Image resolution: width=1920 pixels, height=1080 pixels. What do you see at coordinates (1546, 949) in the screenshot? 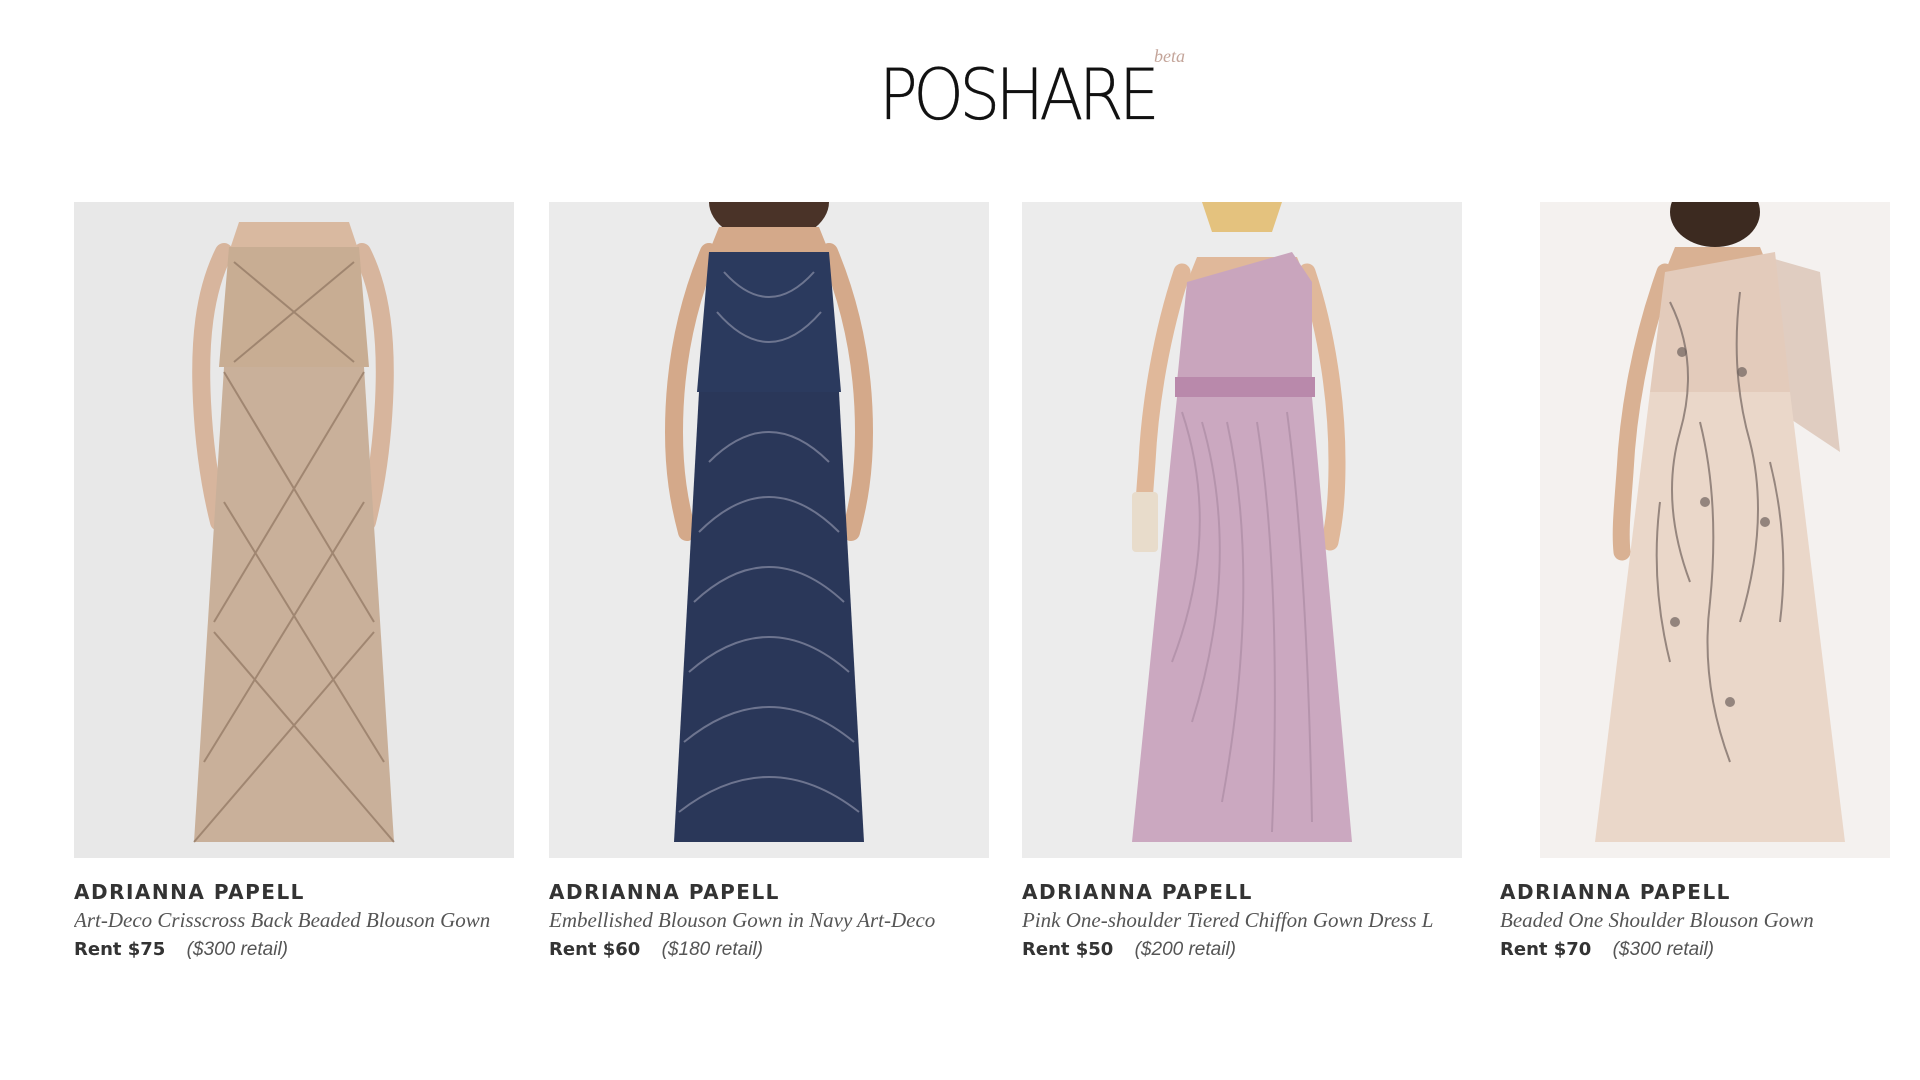
I see `rent-price: Rent $70` at bounding box center [1546, 949].